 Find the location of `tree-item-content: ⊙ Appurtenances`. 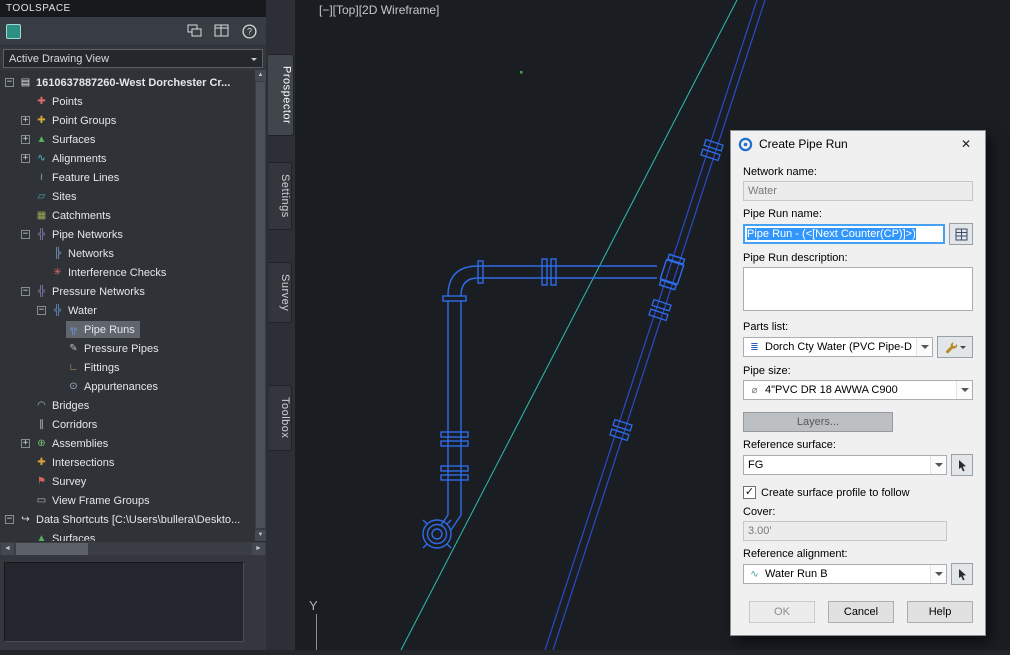

tree-item-content: ⊙ Appurtenances is located at coordinates (114, 386).